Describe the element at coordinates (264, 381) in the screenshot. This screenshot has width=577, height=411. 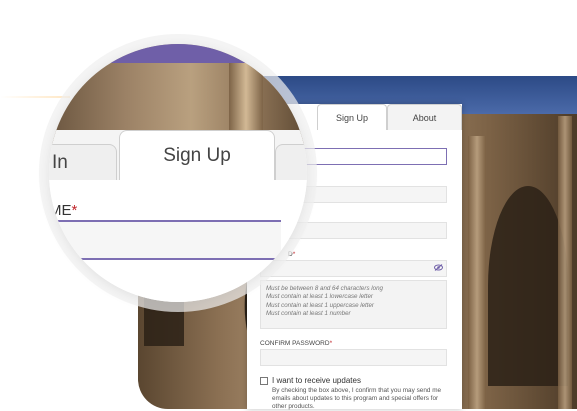
I see `updates-checkbox` at that location.